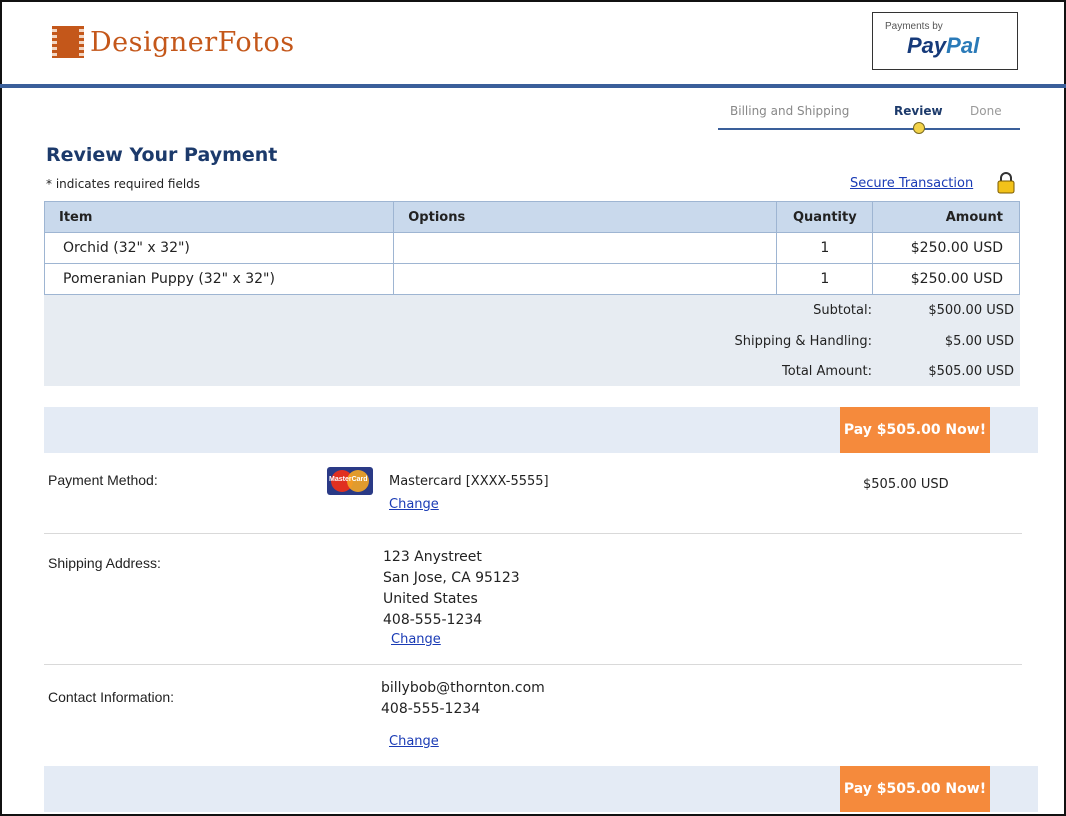 The height and width of the screenshot is (816, 1066). Describe the element at coordinates (463, 699) in the screenshot. I see `contact-details: billybob@thornton.com 408-555-1234` at that location.